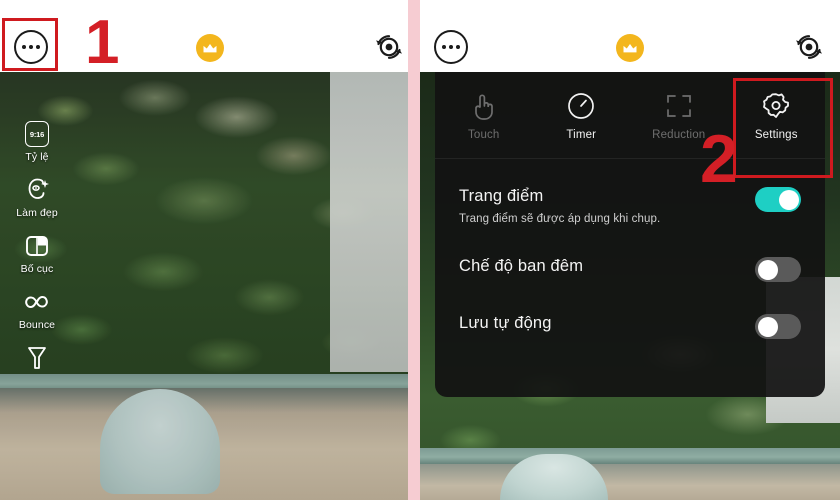 The width and height of the screenshot is (840, 500). I want to click on left-top-bar, so click(204, 36).